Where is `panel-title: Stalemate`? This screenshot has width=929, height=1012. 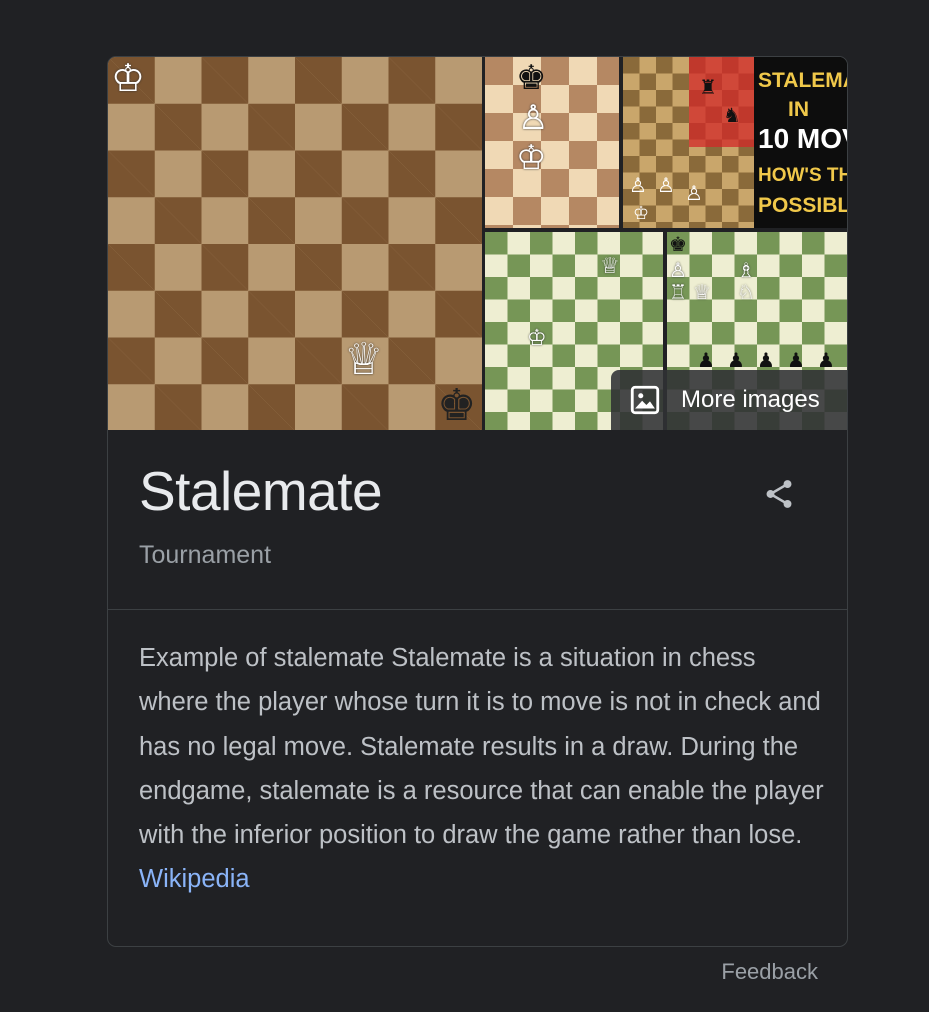 panel-title: Stalemate is located at coordinates (261, 491).